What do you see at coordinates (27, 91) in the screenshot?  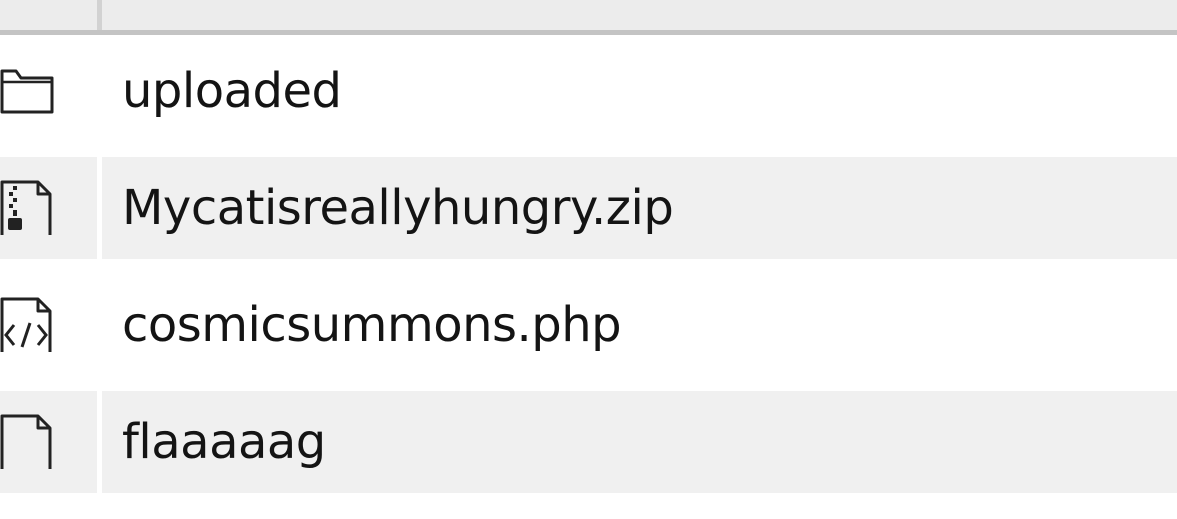 I see `folder-icon` at bounding box center [27, 91].